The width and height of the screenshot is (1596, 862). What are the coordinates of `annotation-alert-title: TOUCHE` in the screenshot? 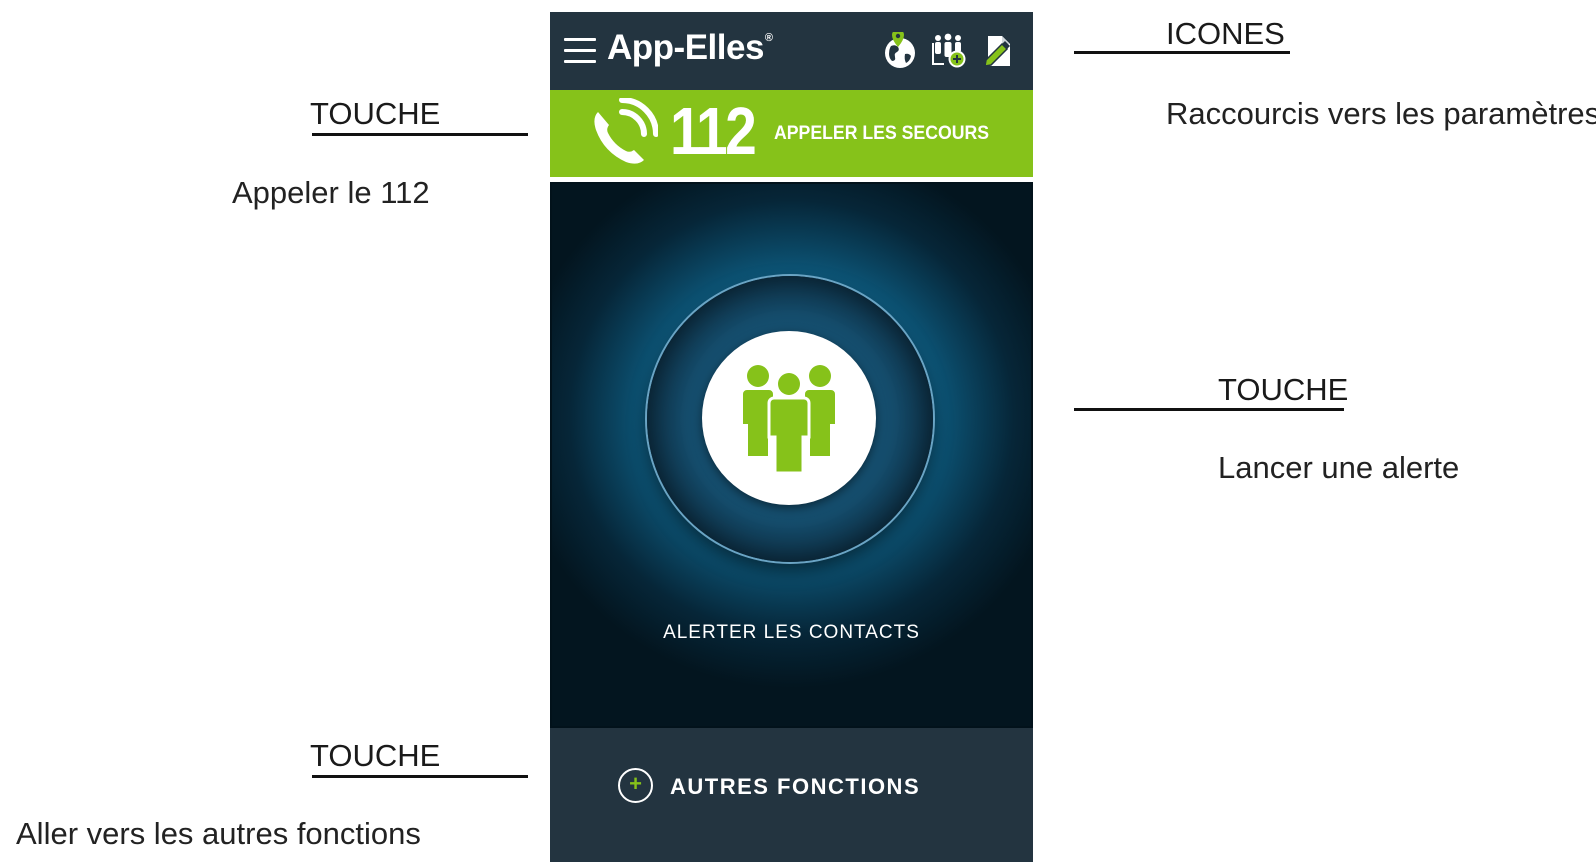 It's located at (1283, 389).